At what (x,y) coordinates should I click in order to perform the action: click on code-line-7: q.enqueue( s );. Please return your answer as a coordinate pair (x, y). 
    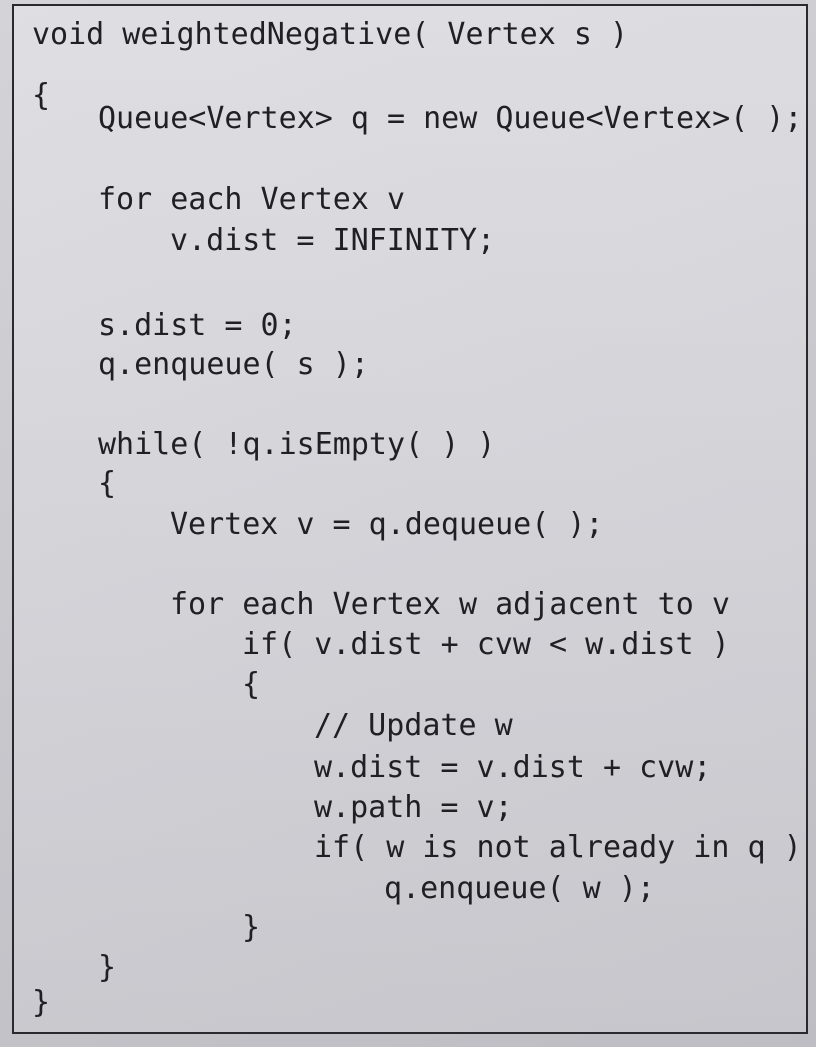
    Looking at the image, I should click on (233, 364).